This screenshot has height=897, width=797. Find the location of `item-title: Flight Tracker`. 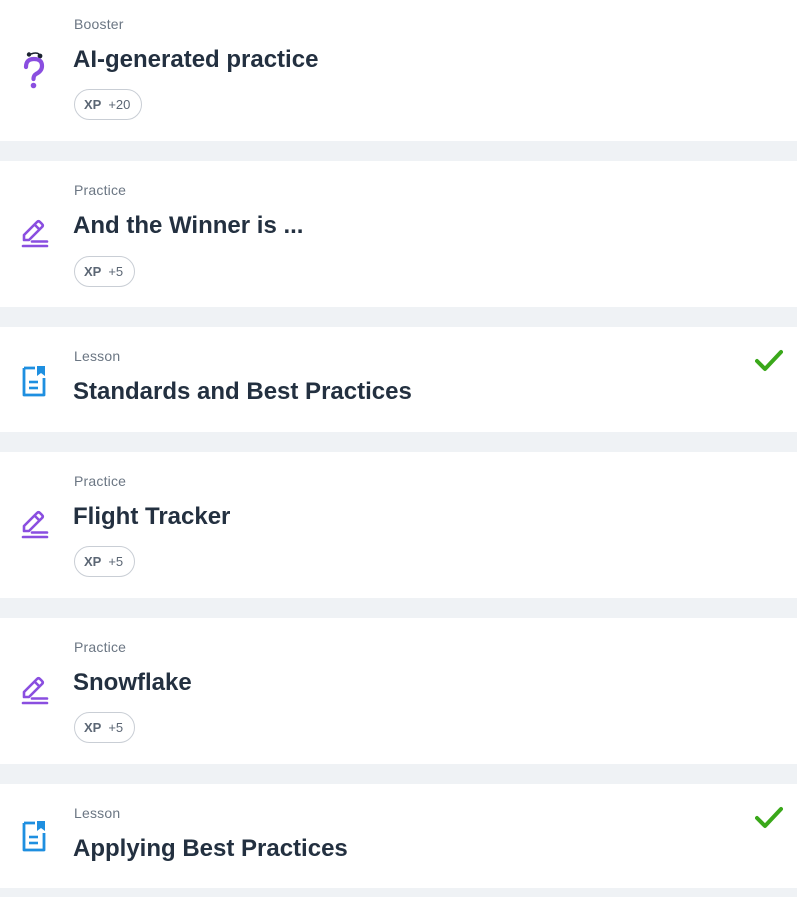

item-title: Flight Tracker is located at coordinates (152, 516).